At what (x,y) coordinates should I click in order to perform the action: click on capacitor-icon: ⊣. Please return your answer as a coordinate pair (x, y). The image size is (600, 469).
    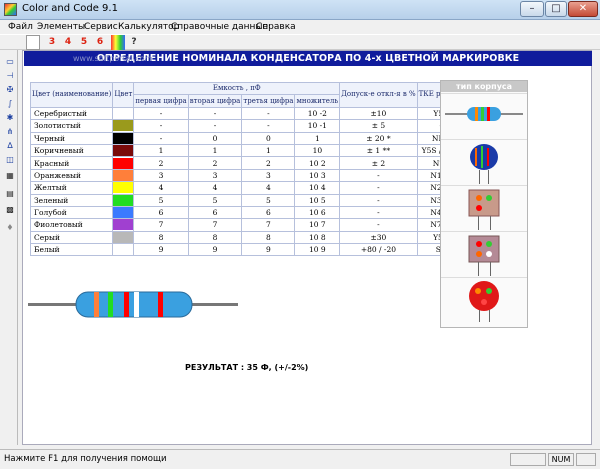
    Looking at the image, I should click on (10, 75).